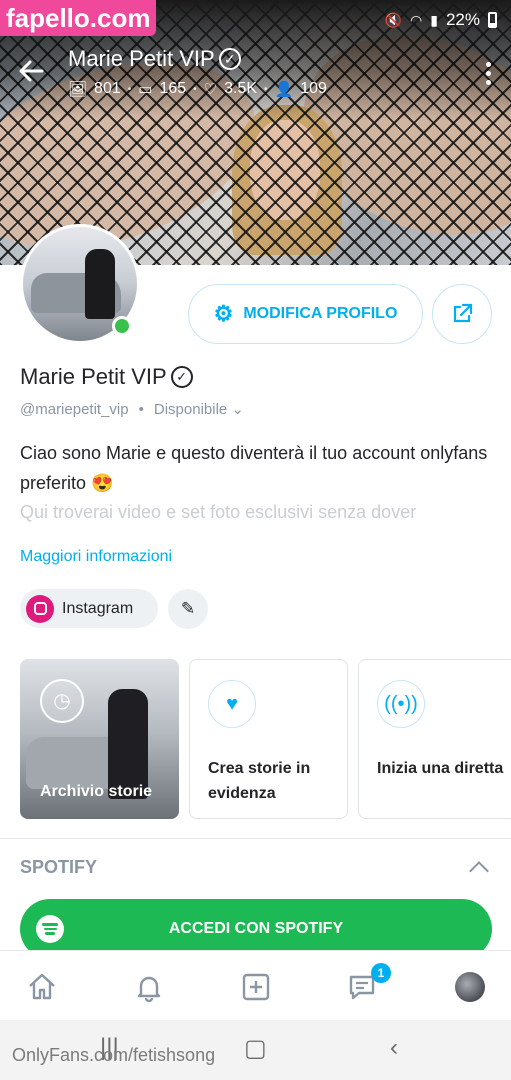 This screenshot has width=511, height=1080. What do you see at coordinates (223, 313) in the screenshot?
I see `gear-icon: ⚙` at bounding box center [223, 313].